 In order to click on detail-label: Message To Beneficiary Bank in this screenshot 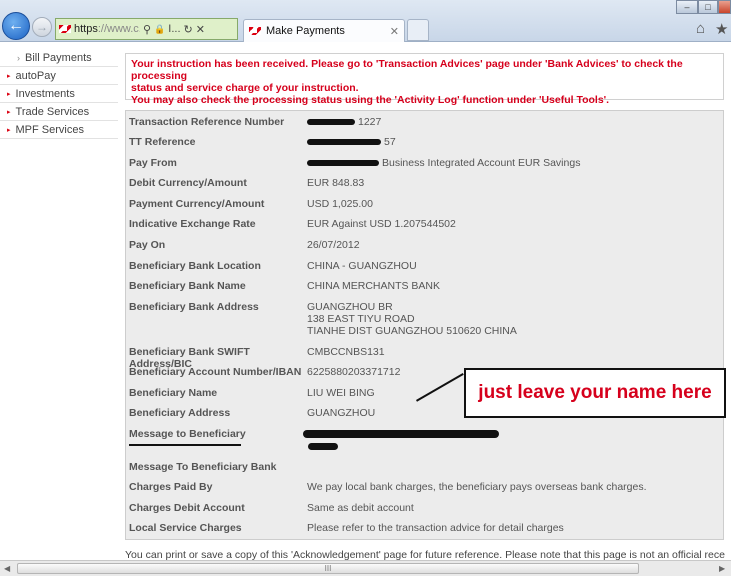, I will do `click(203, 467)`.